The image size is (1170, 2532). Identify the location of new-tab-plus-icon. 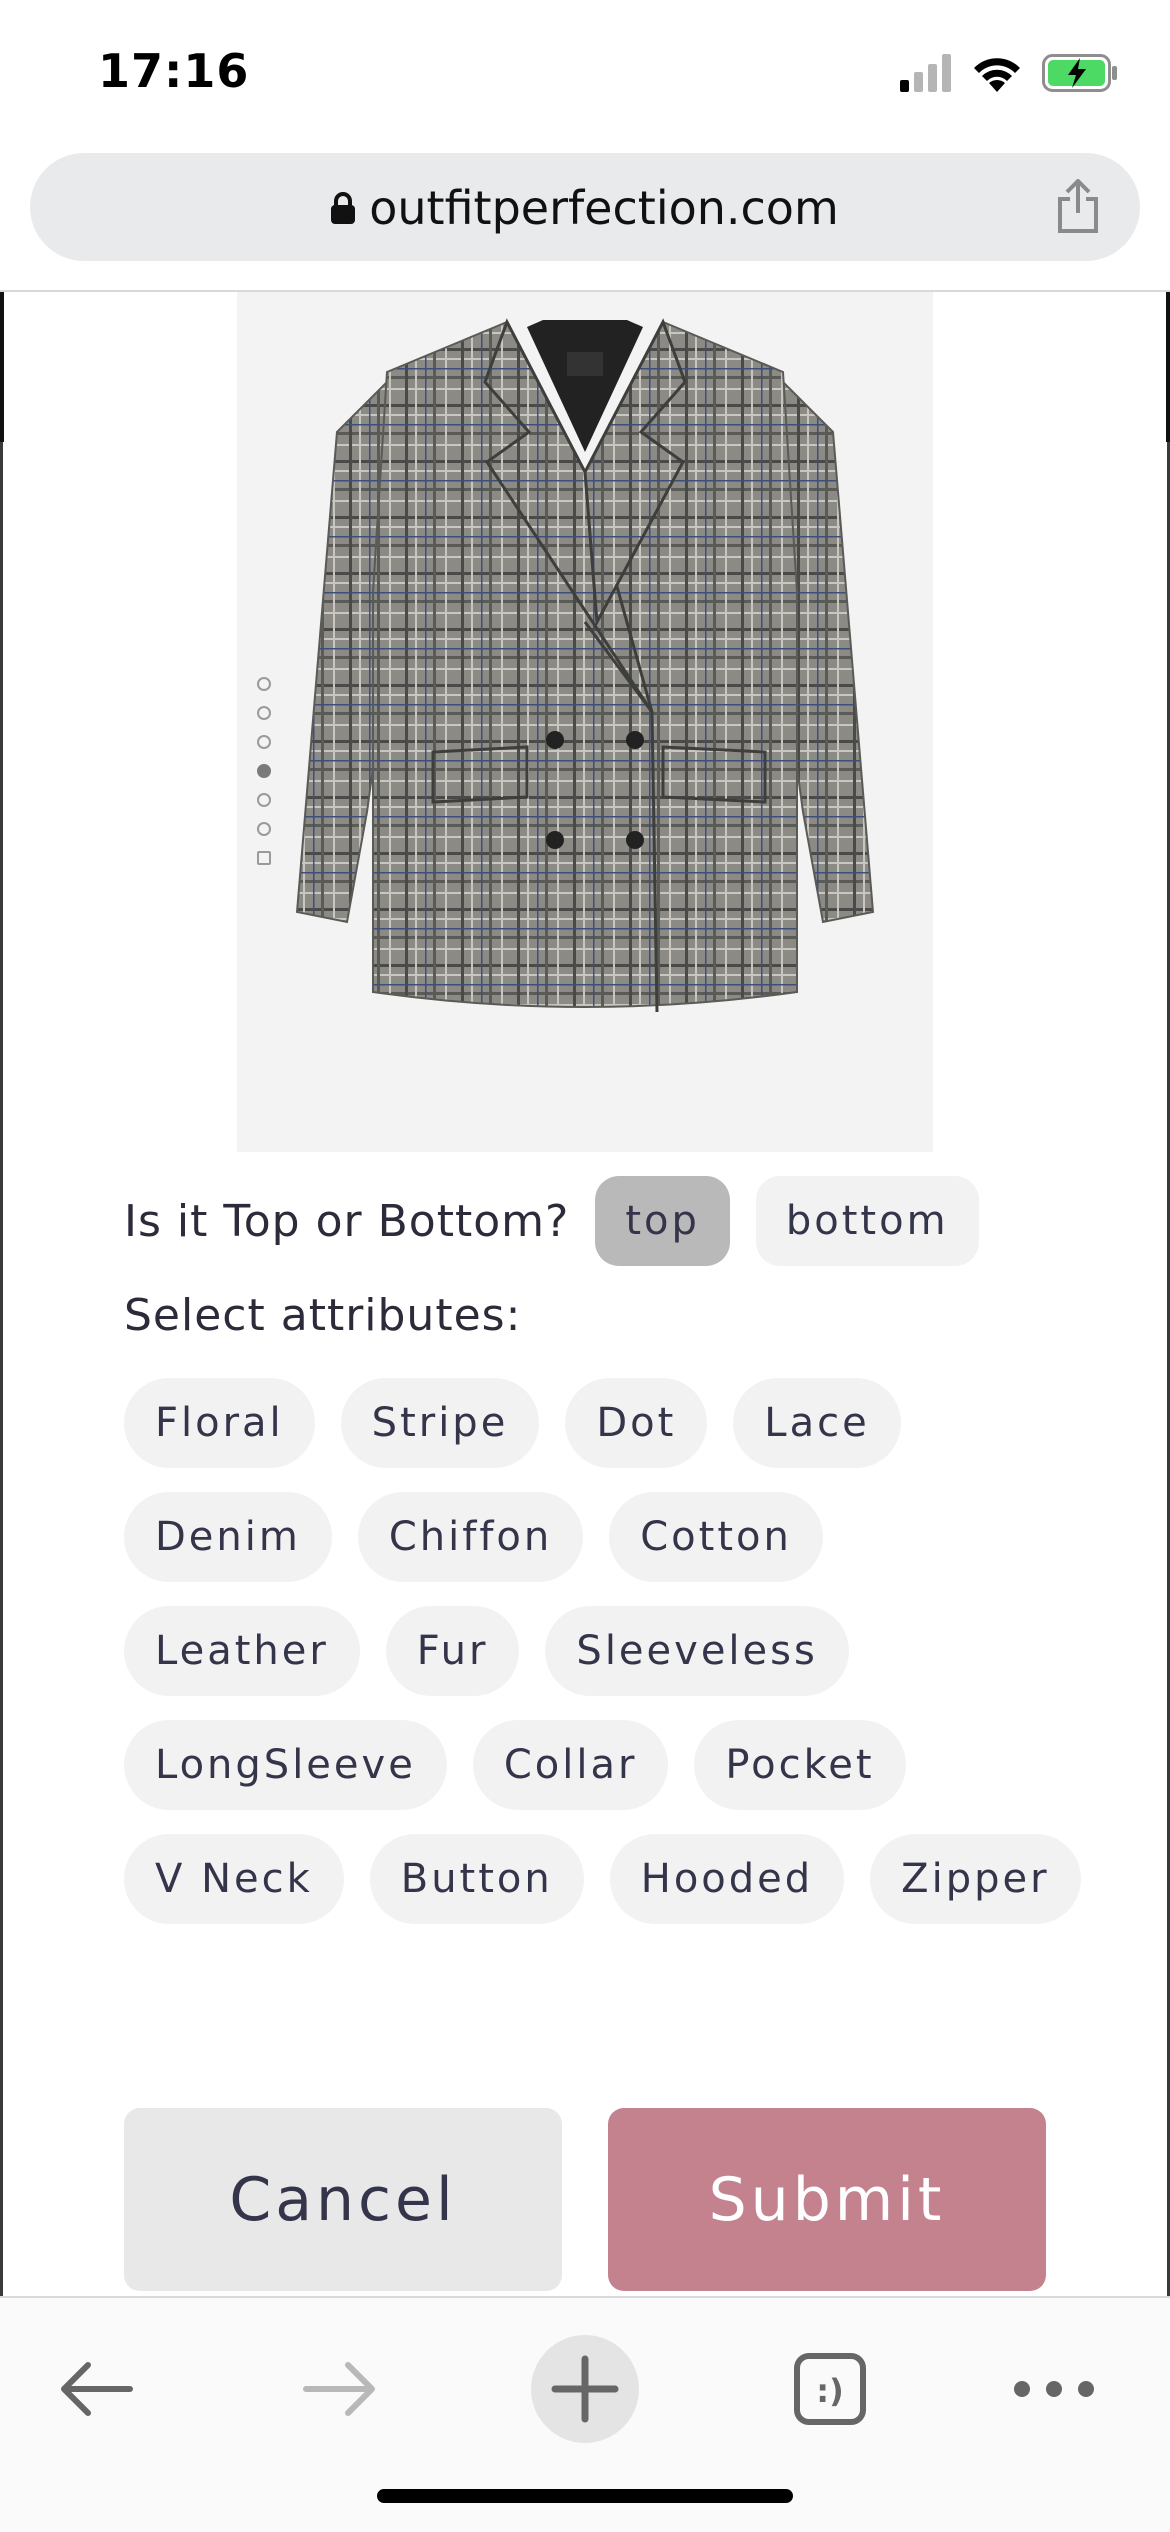
(585, 2389).